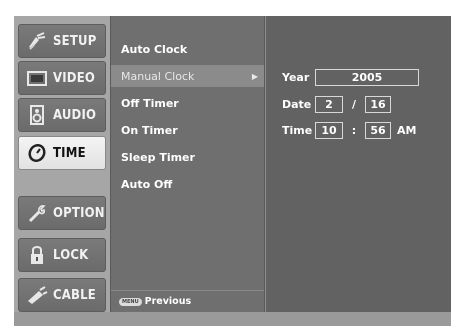  What do you see at coordinates (349, 130) in the screenshot?
I see `time-row: Time 10 : 56 AM` at bounding box center [349, 130].